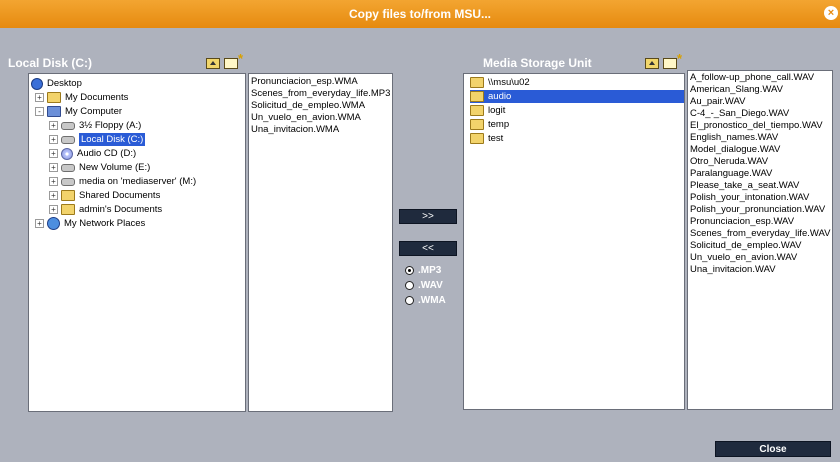 This screenshot has height=462, width=840. What do you see at coordinates (509, 82) in the screenshot?
I see `folder-label: \\msu\u02` at bounding box center [509, 82].